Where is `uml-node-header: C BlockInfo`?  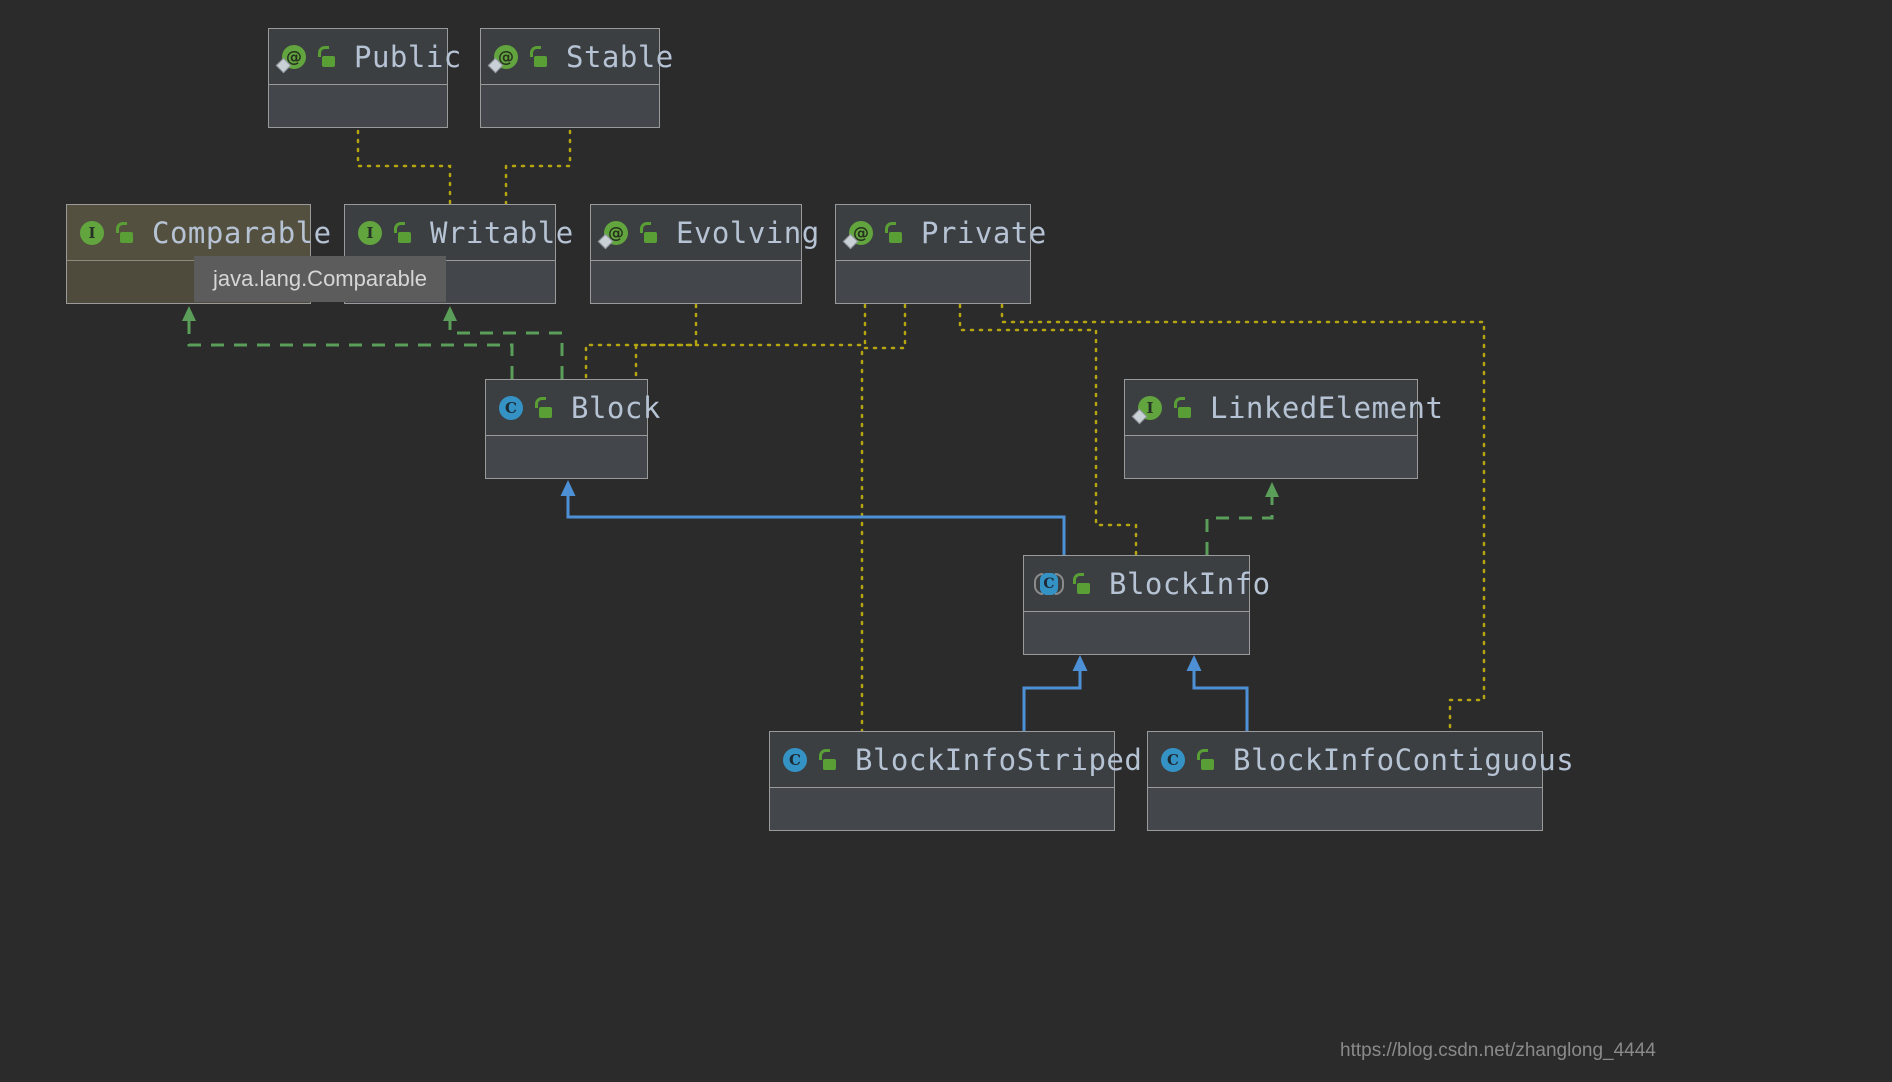 uml-node-header: C BlockInfo is located at coordinates (1147, 584).